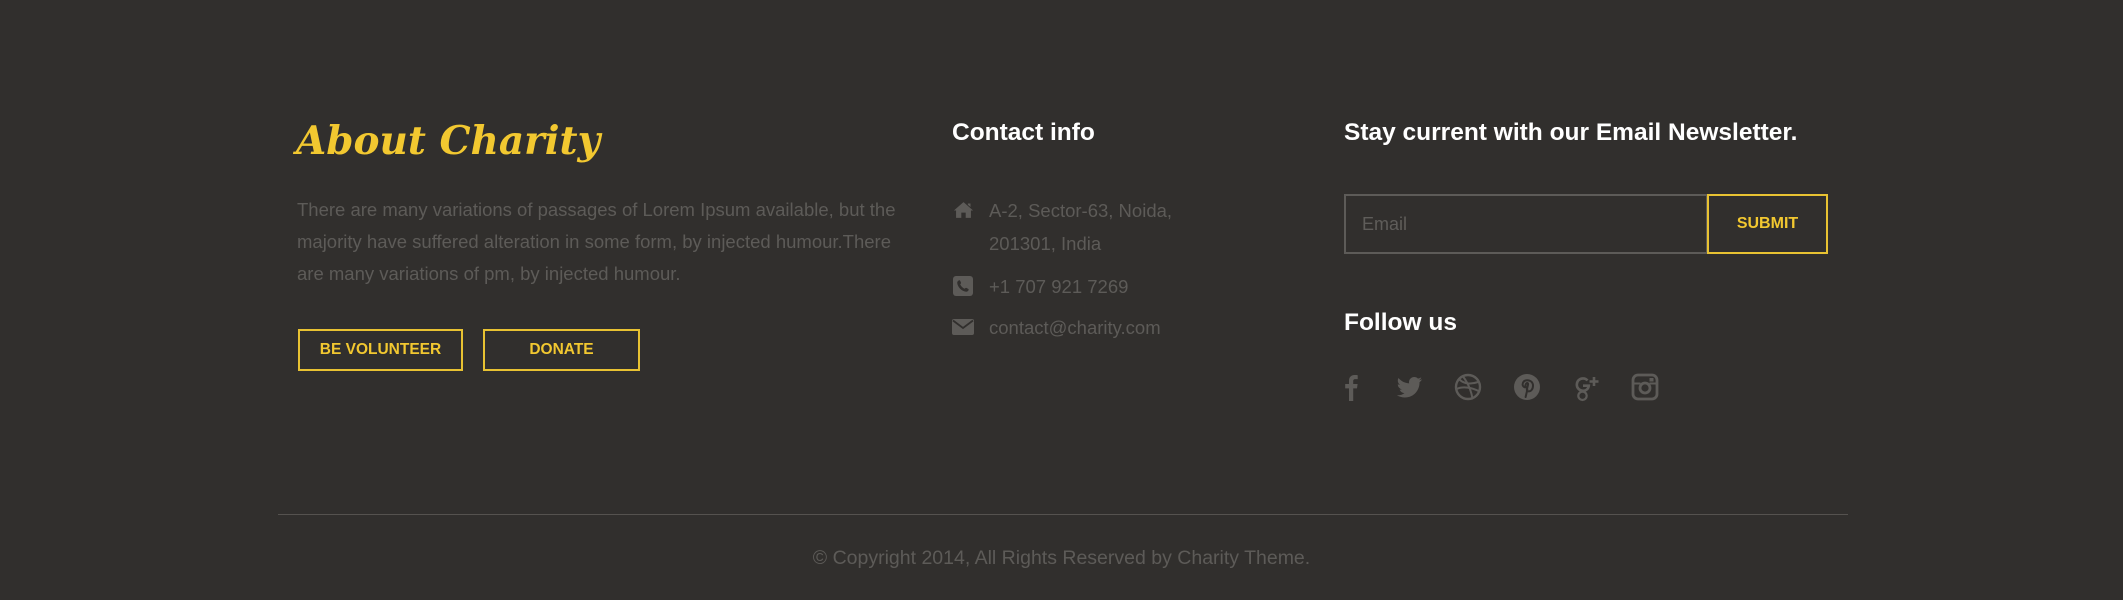 Image resolution: width=2123 pixels, height=600 pixels. I want to click on contact-phone: +1 707 921 7269, so click(1040, 286).